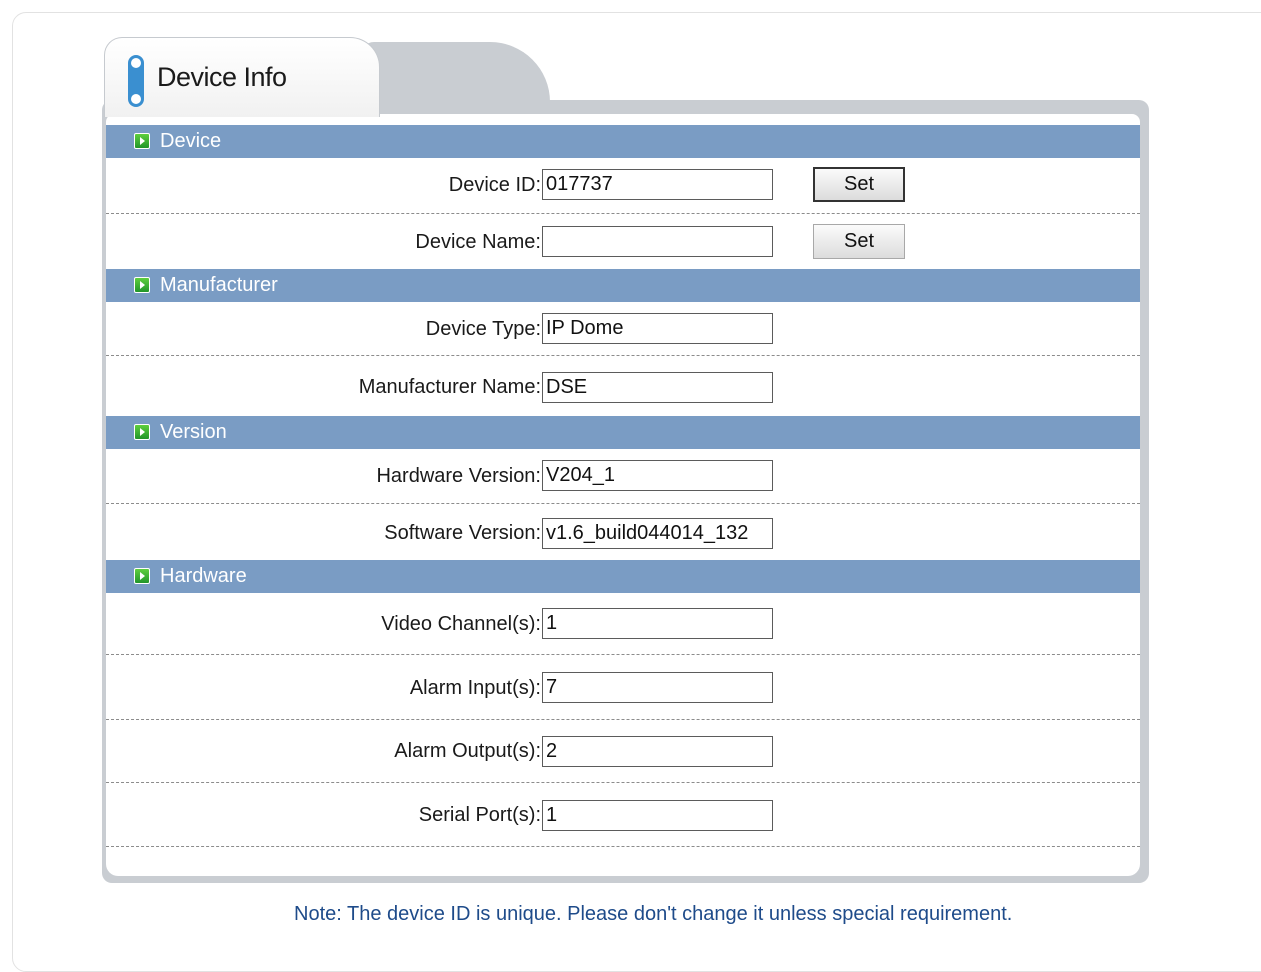  Describe the element at coordinates (623, 432) in the screenshot. I see `section-header-version: Version` at that location.